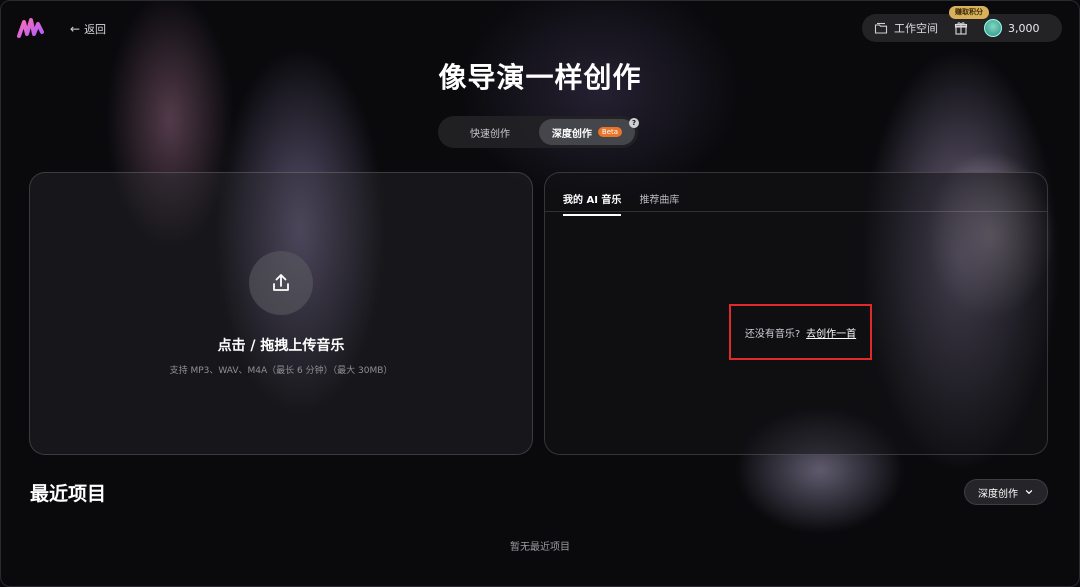 The width and height of the screenshot is (1080, 587). What do you see at coordinates (1024, 28) in the screenshot?
I see `credits-value: 3,000` at bounding box center [1024, 28].